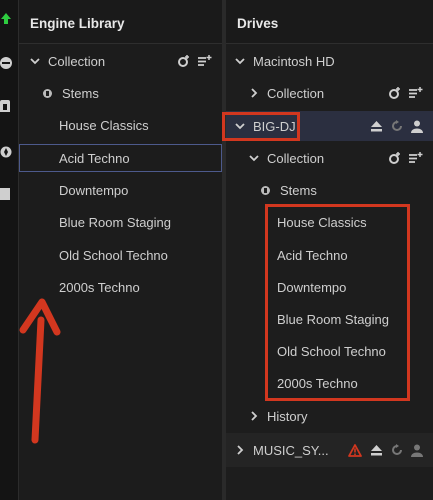  I want to click on bigdj-playlist-label: Downtempo, so click(312, 287).